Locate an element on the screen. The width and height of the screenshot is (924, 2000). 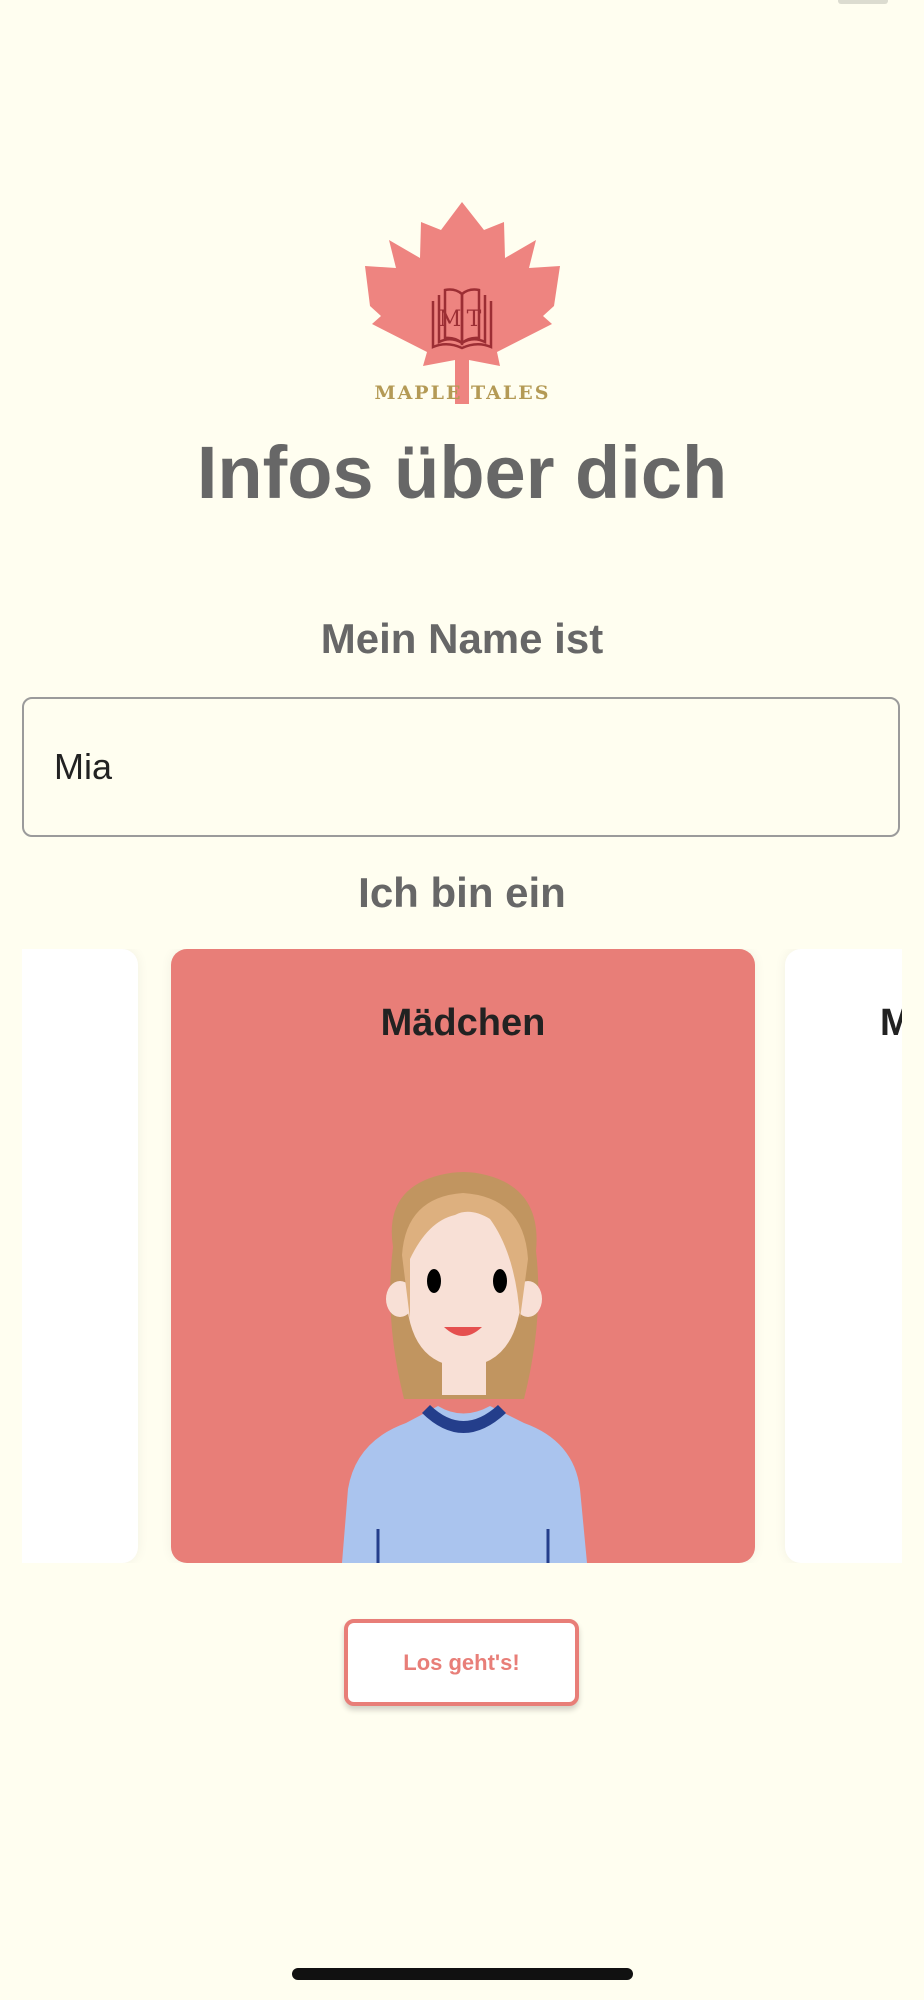
page-title: Infos über dich is located at coordinates (462, 472).